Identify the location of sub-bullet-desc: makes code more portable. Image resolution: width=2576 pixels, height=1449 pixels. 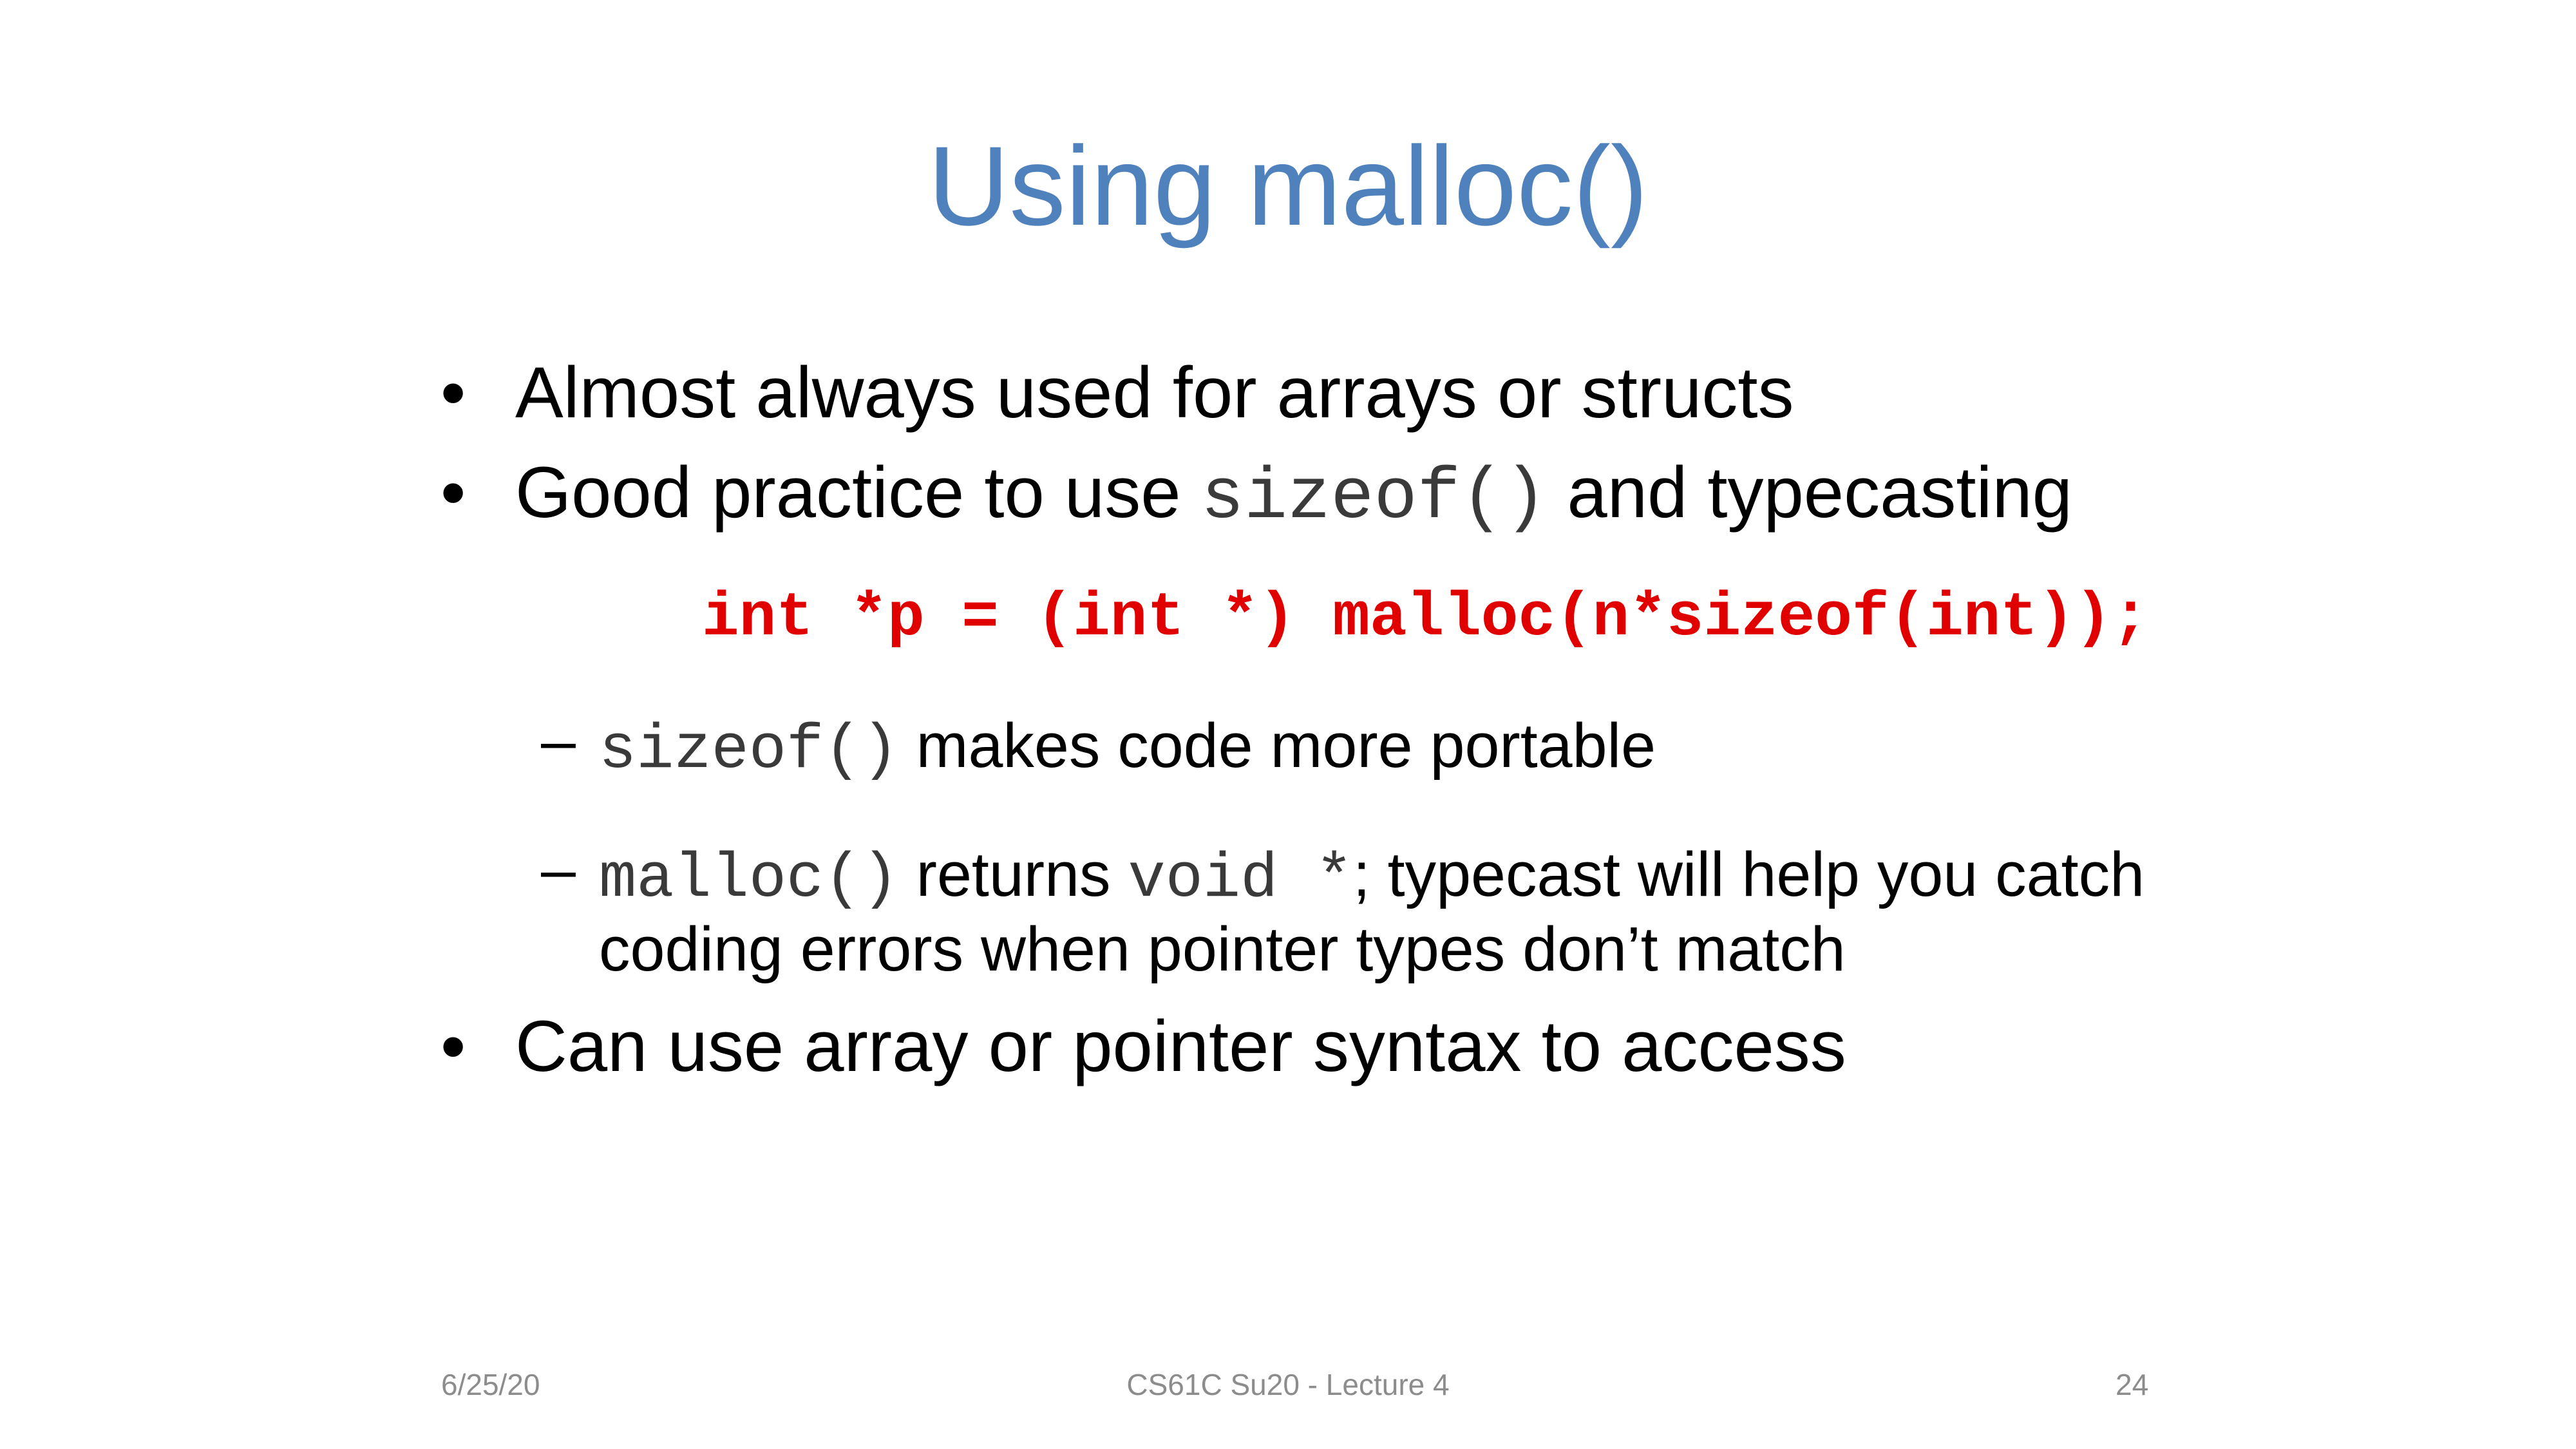
(1277, 746).